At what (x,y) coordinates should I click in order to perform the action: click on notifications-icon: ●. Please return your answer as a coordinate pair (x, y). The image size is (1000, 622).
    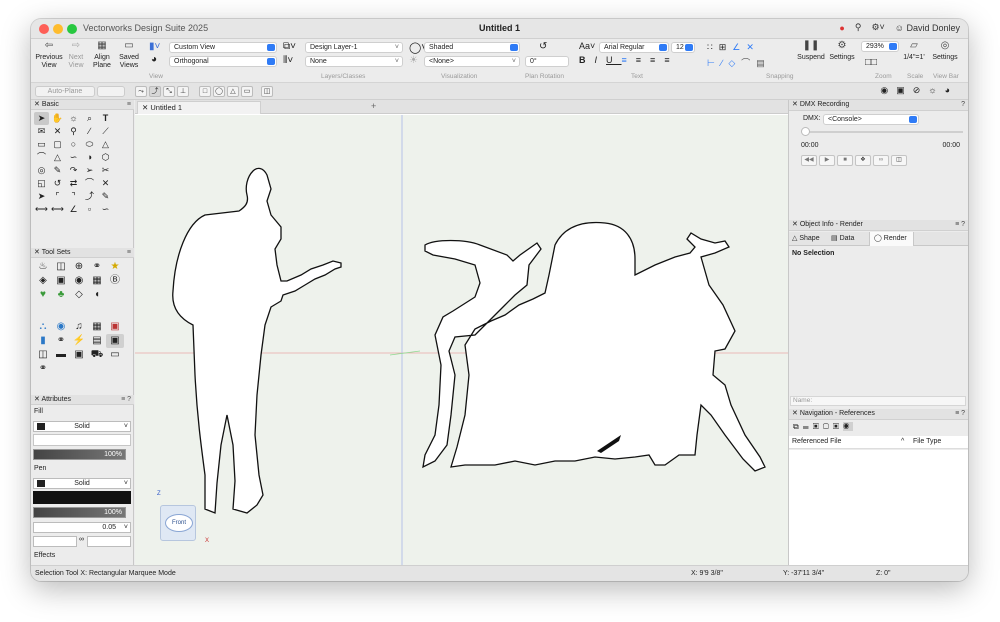
    Looking at the image, I should click on (841, 28).